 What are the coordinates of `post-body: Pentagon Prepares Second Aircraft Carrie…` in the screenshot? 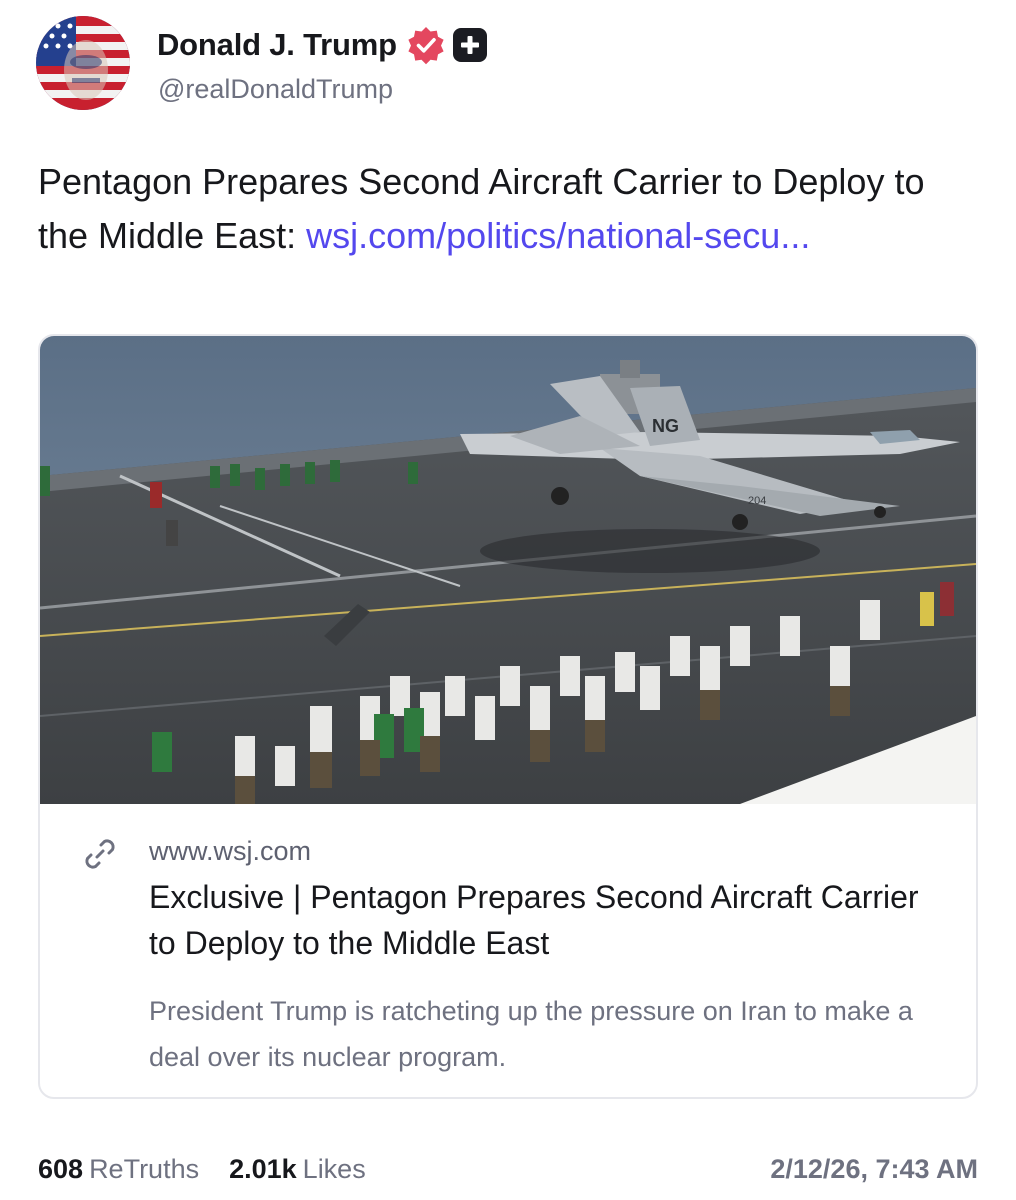 It's located at (508, 209).